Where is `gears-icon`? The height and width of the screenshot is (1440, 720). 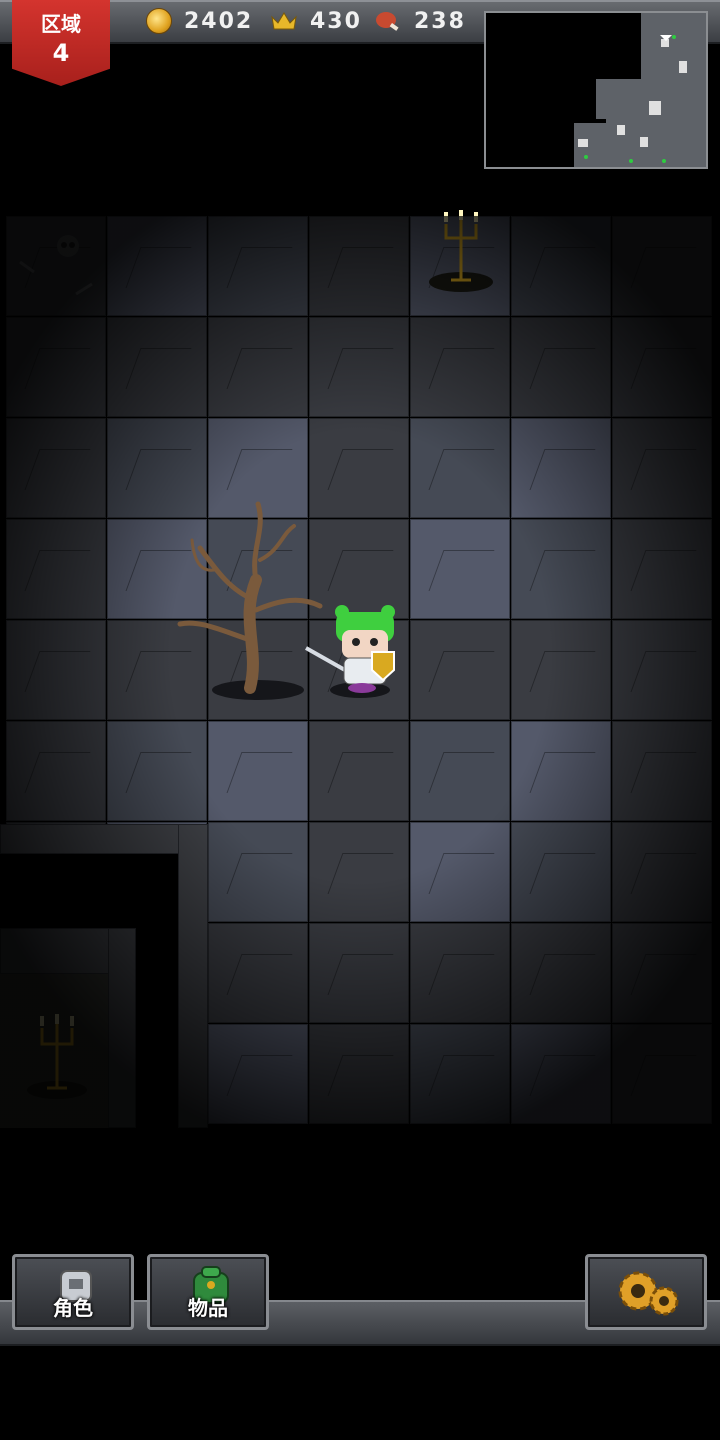 gears-icon is located at coordinates (648, 1293).